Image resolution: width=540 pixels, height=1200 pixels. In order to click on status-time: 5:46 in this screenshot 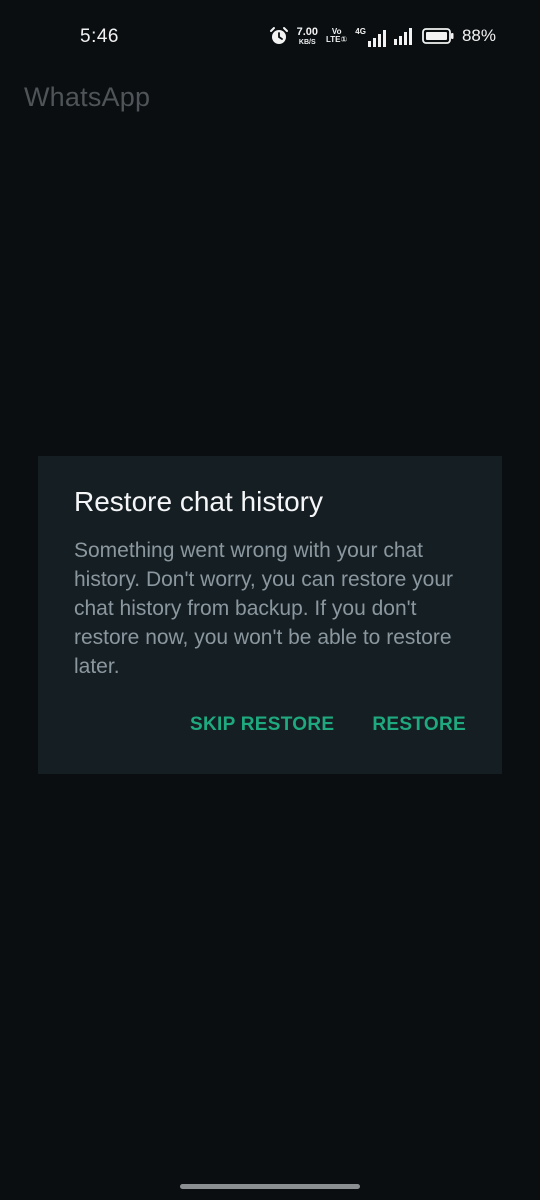, I will do `click(99, 36)`.